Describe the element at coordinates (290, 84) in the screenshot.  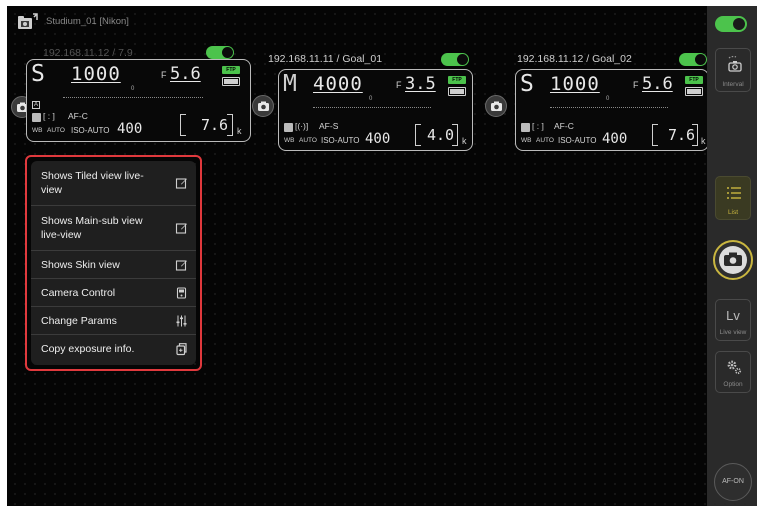
I see `exposure-mode: M` at that location.